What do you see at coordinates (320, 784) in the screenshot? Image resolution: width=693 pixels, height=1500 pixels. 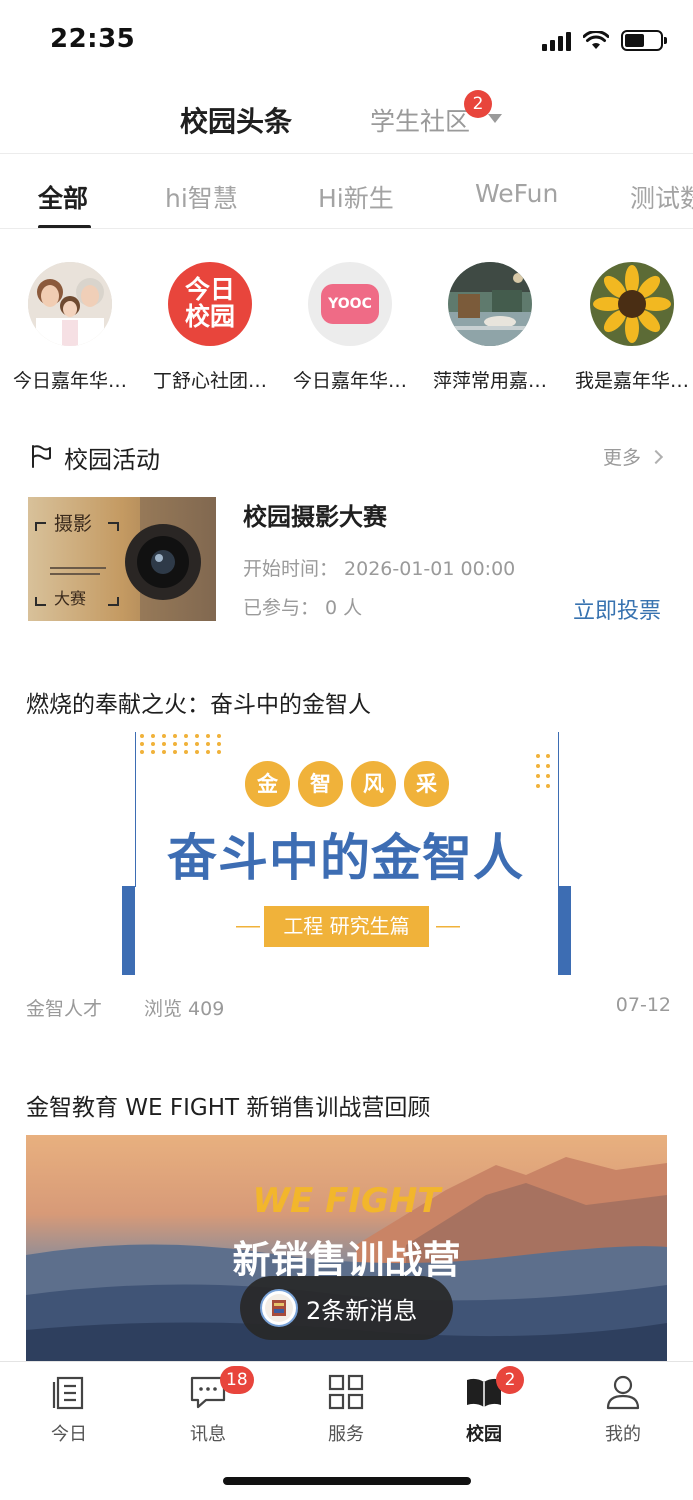 I see `banner-circle-text: 智` at bounding box center [320, 784].